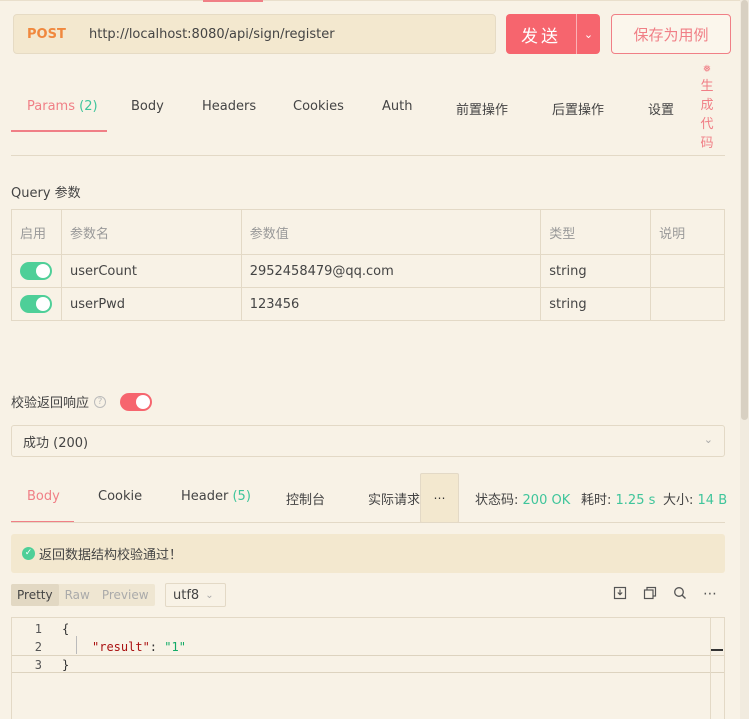  I want to click on validate-response-row: 校验返回响应 ?, so click(82, 401).